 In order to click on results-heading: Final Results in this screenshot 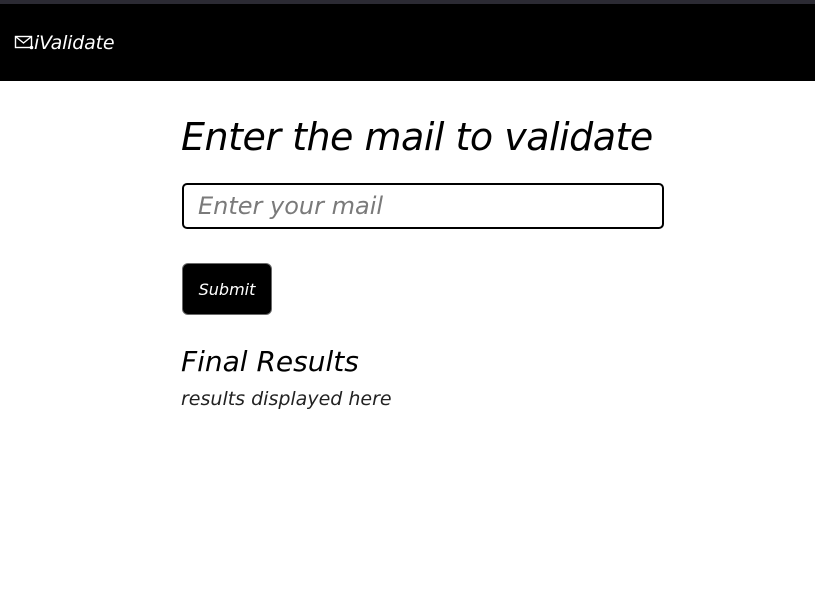, I will do `click(270, 361)`.